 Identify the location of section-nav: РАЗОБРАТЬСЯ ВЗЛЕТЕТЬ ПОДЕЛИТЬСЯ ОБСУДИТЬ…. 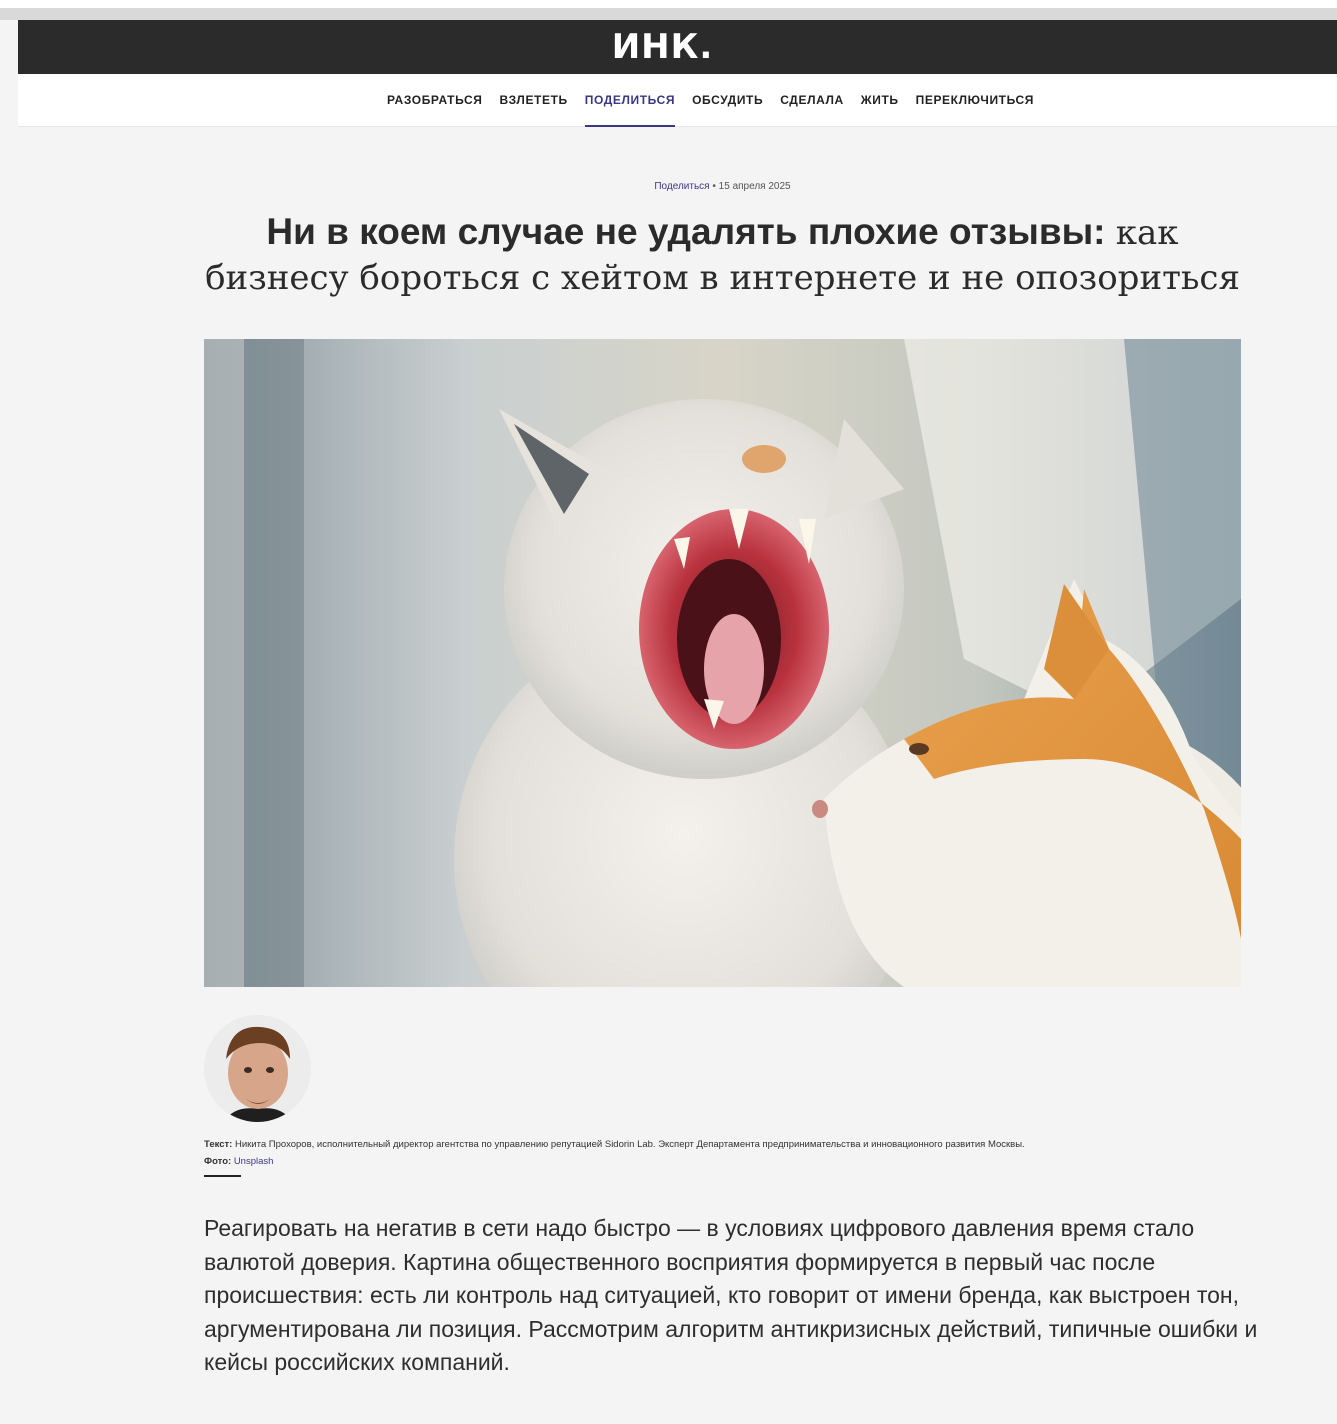
(677, 100).